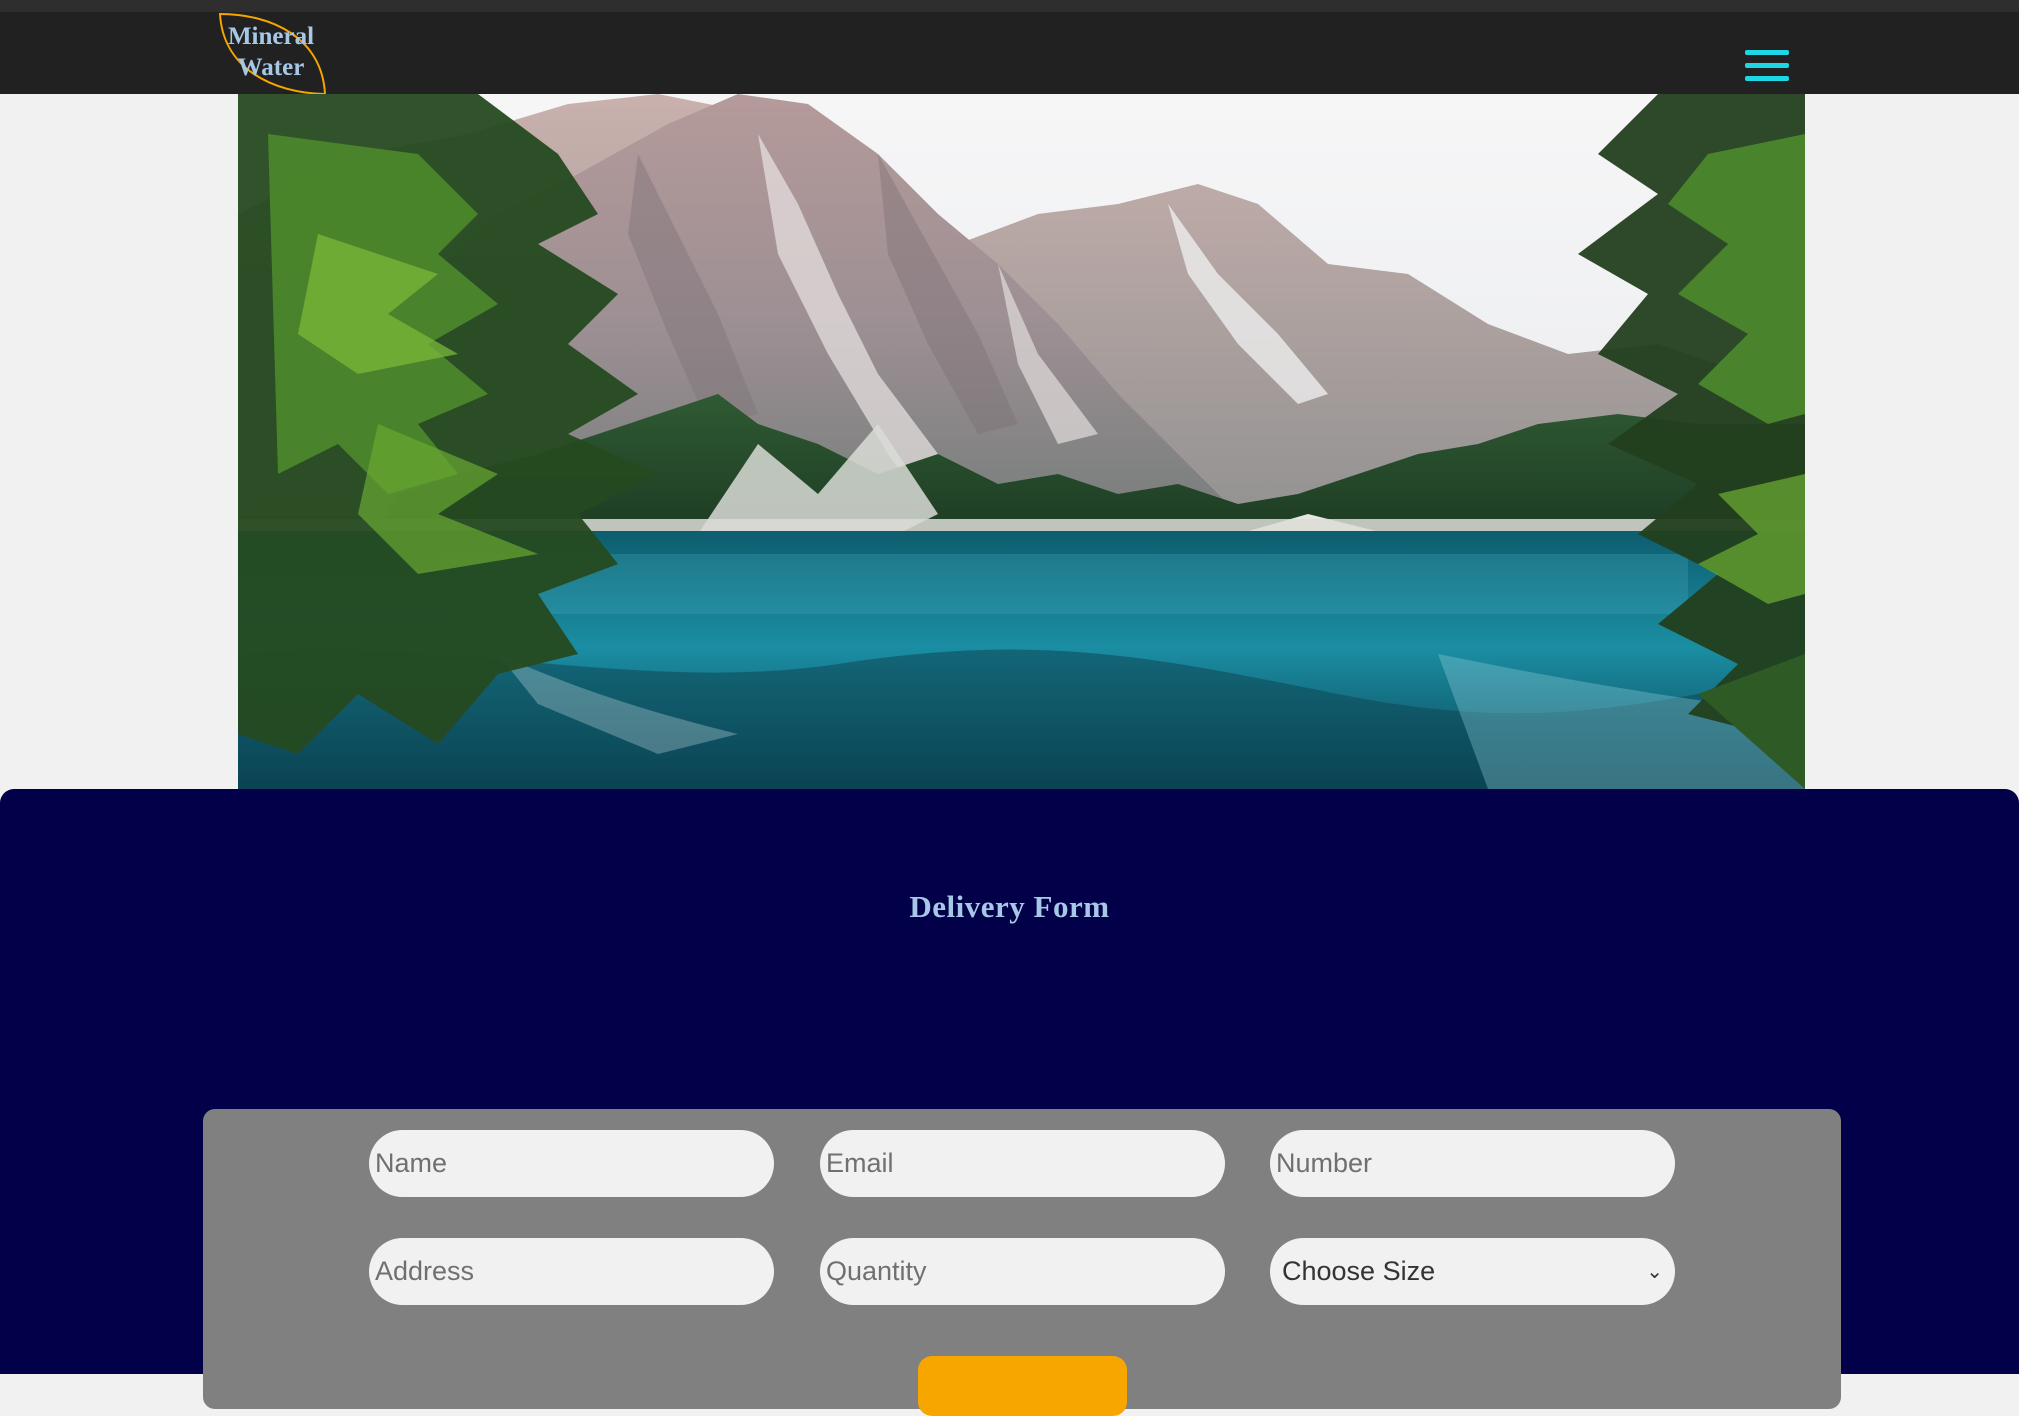 This screenshot has height=1416, width=2019. Describe the element at coordinates (1767, 66) in the screenshot. I see `hamburger-menu-icon` at that location.